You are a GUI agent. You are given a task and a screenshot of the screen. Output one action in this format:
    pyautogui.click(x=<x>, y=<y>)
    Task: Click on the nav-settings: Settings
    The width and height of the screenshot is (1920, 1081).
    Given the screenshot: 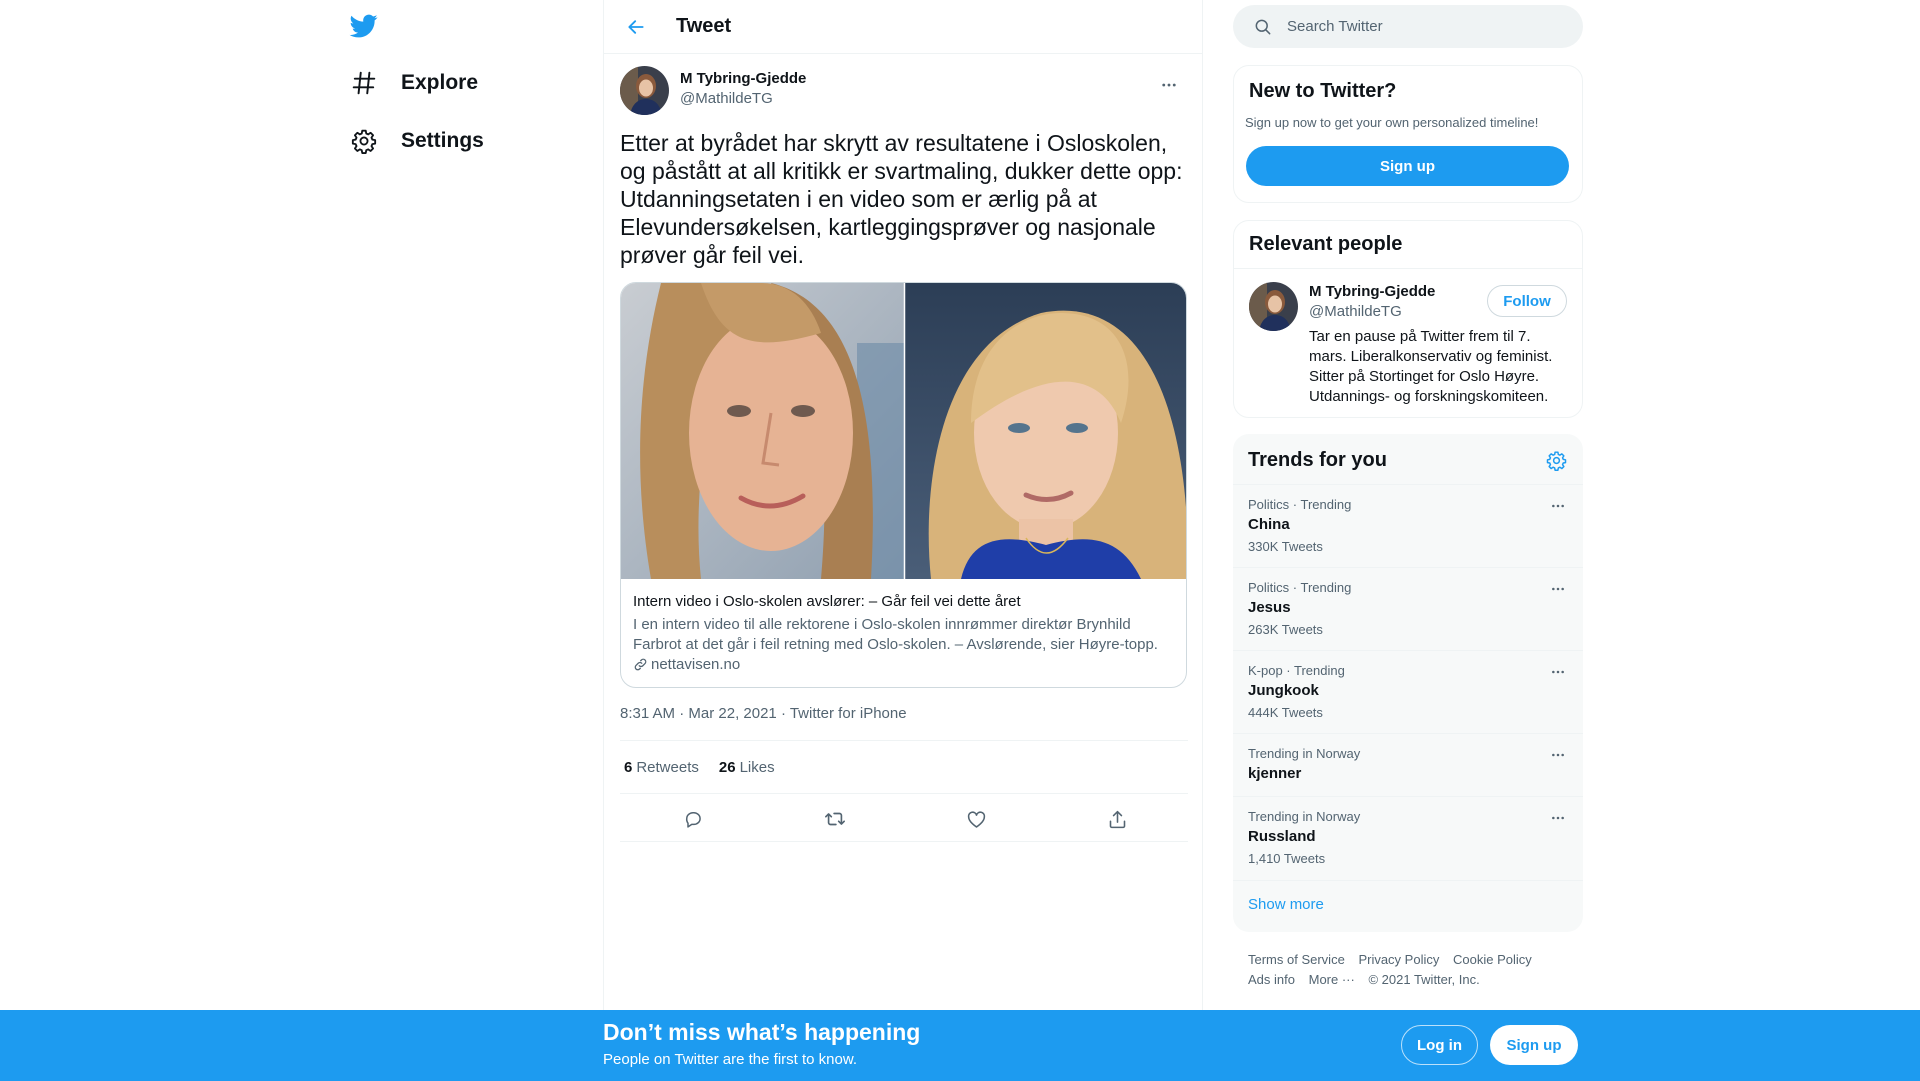 What is the action you would take?
    pyautogui.click(x=417, y=141)
    